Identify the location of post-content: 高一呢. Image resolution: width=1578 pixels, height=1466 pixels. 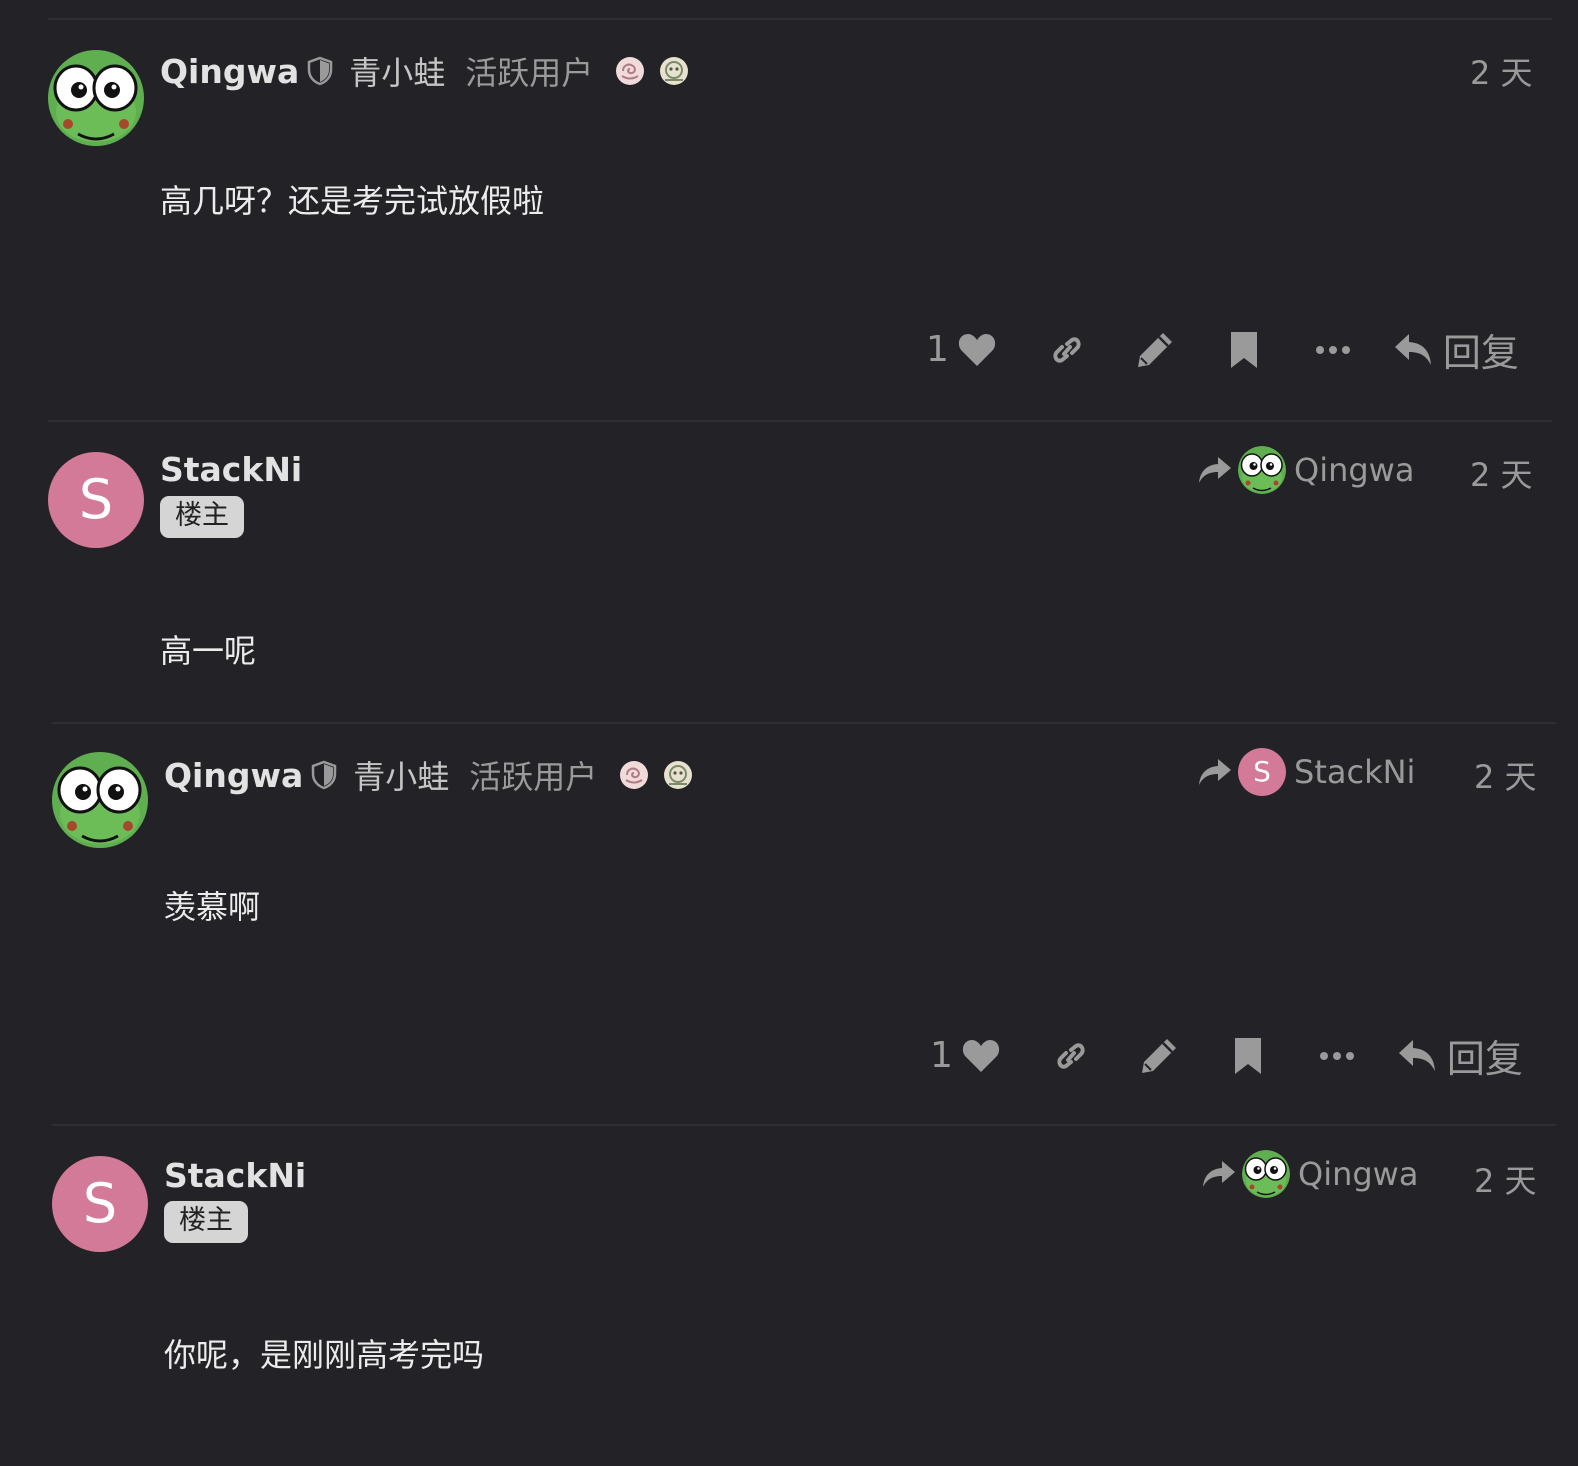
(208, 651).